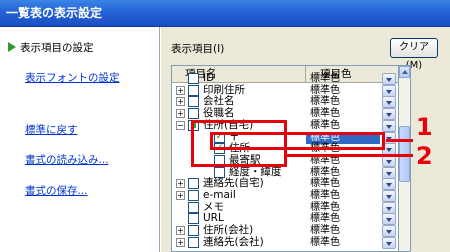 This screenshot has width=450, height=252. What do you see at coordinates (424, 127) in the screenshot?
I see `callout-number-1: 1` at bounding box center [424, 127].